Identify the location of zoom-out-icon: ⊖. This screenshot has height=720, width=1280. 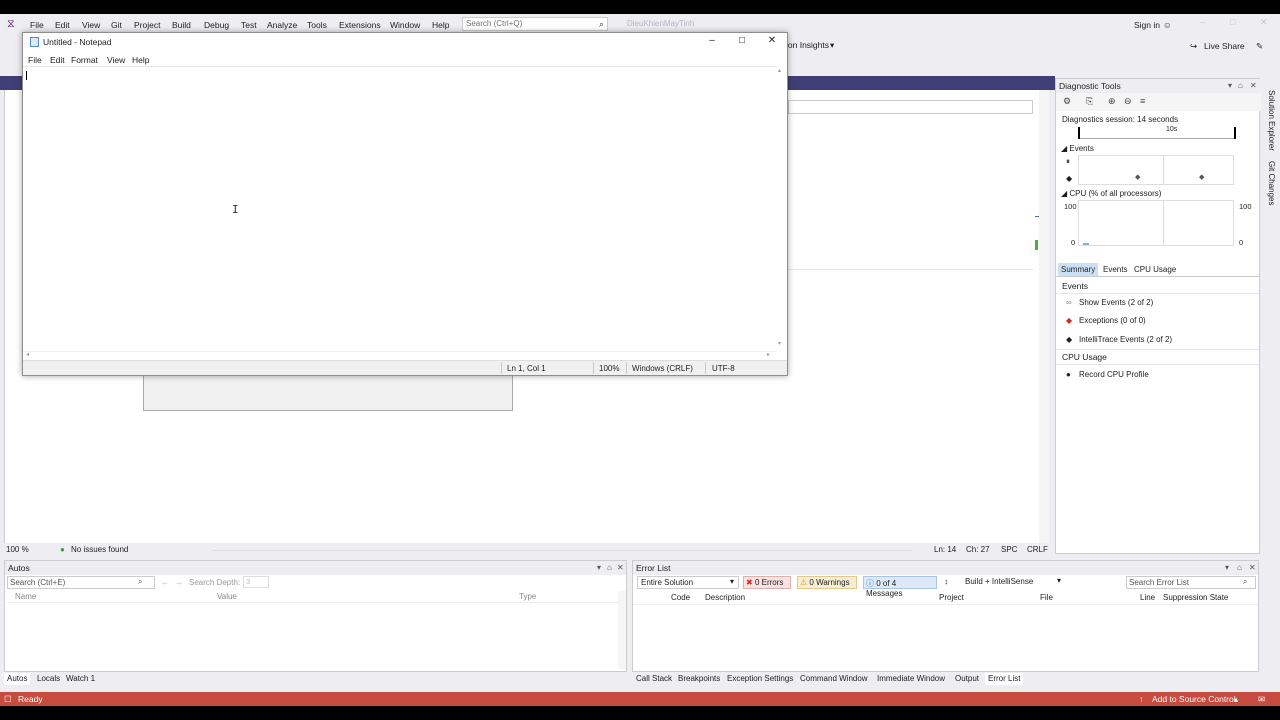
(1128, 101).